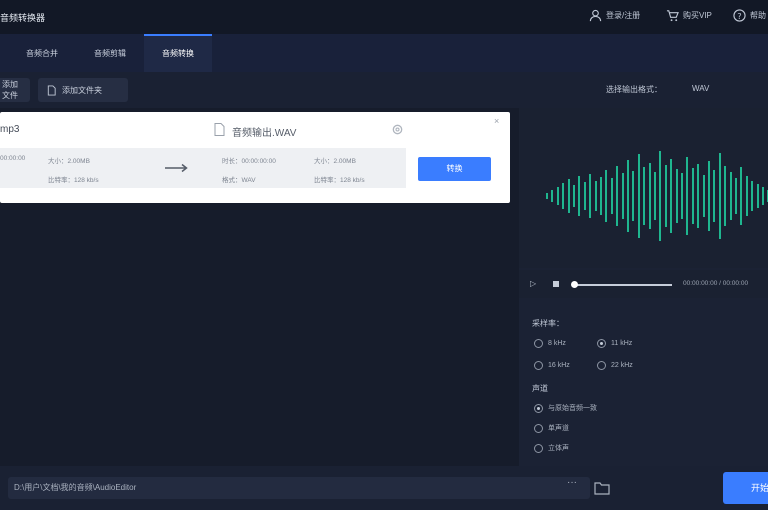 Image resolution: width=768 pixels, height=510 pixels. I want to click on player-time: 00:00:00:00 / 00:00:00, so click(716, 283).